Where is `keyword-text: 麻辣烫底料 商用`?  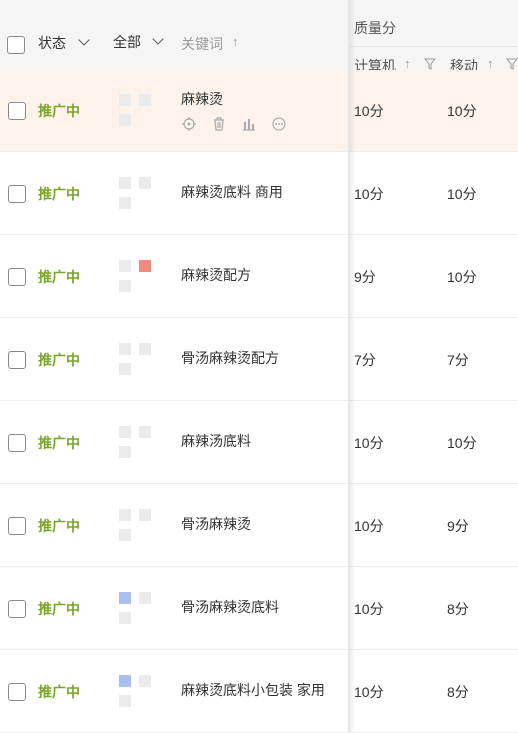 keyword-text: 麻辣烫底料 商用 is located at coordinates (232, 192).